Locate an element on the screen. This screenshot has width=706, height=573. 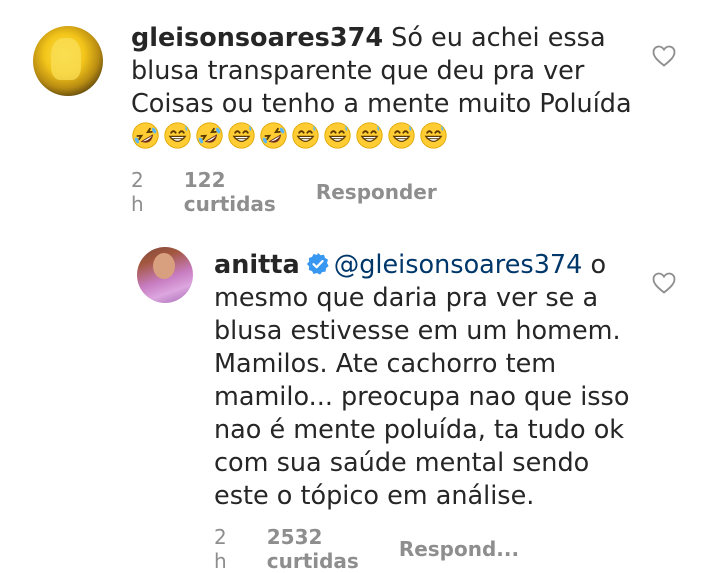
likes-count: 2532 curtidas is located at coordinates (313, 549).